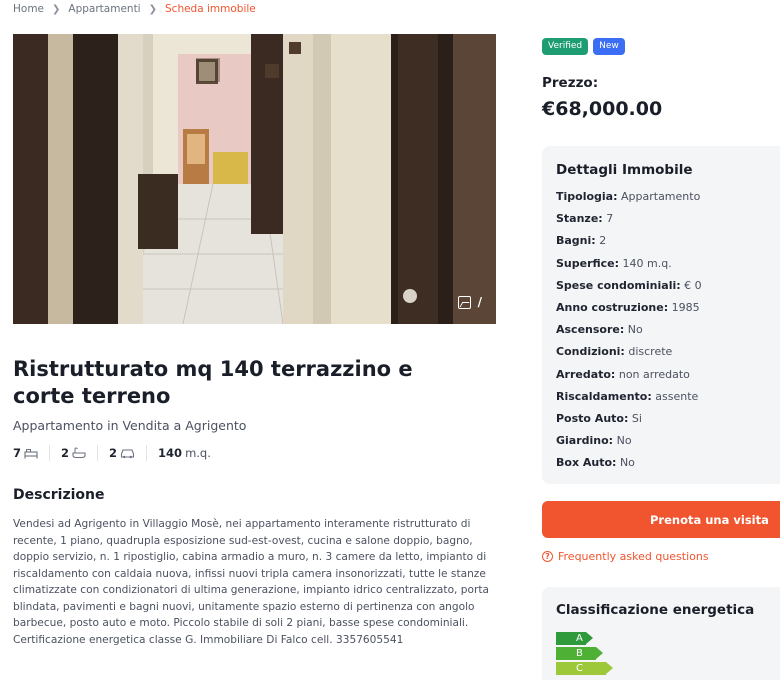 This screenshot has width=780, height=680. What do you see at coordinates (184, 453) in the screenshot?
I see `feature-area: 140 m.q.` at bounding box center [184, 453].